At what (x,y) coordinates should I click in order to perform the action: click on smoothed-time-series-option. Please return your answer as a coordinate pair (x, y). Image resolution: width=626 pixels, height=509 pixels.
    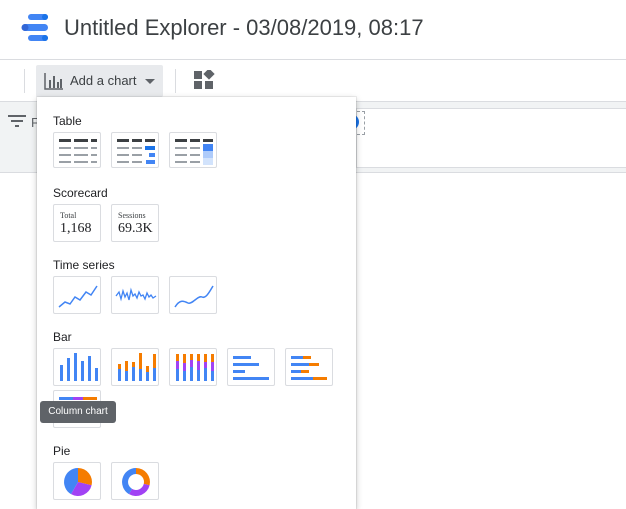
    Looking at the image, I should click on (193, 295).